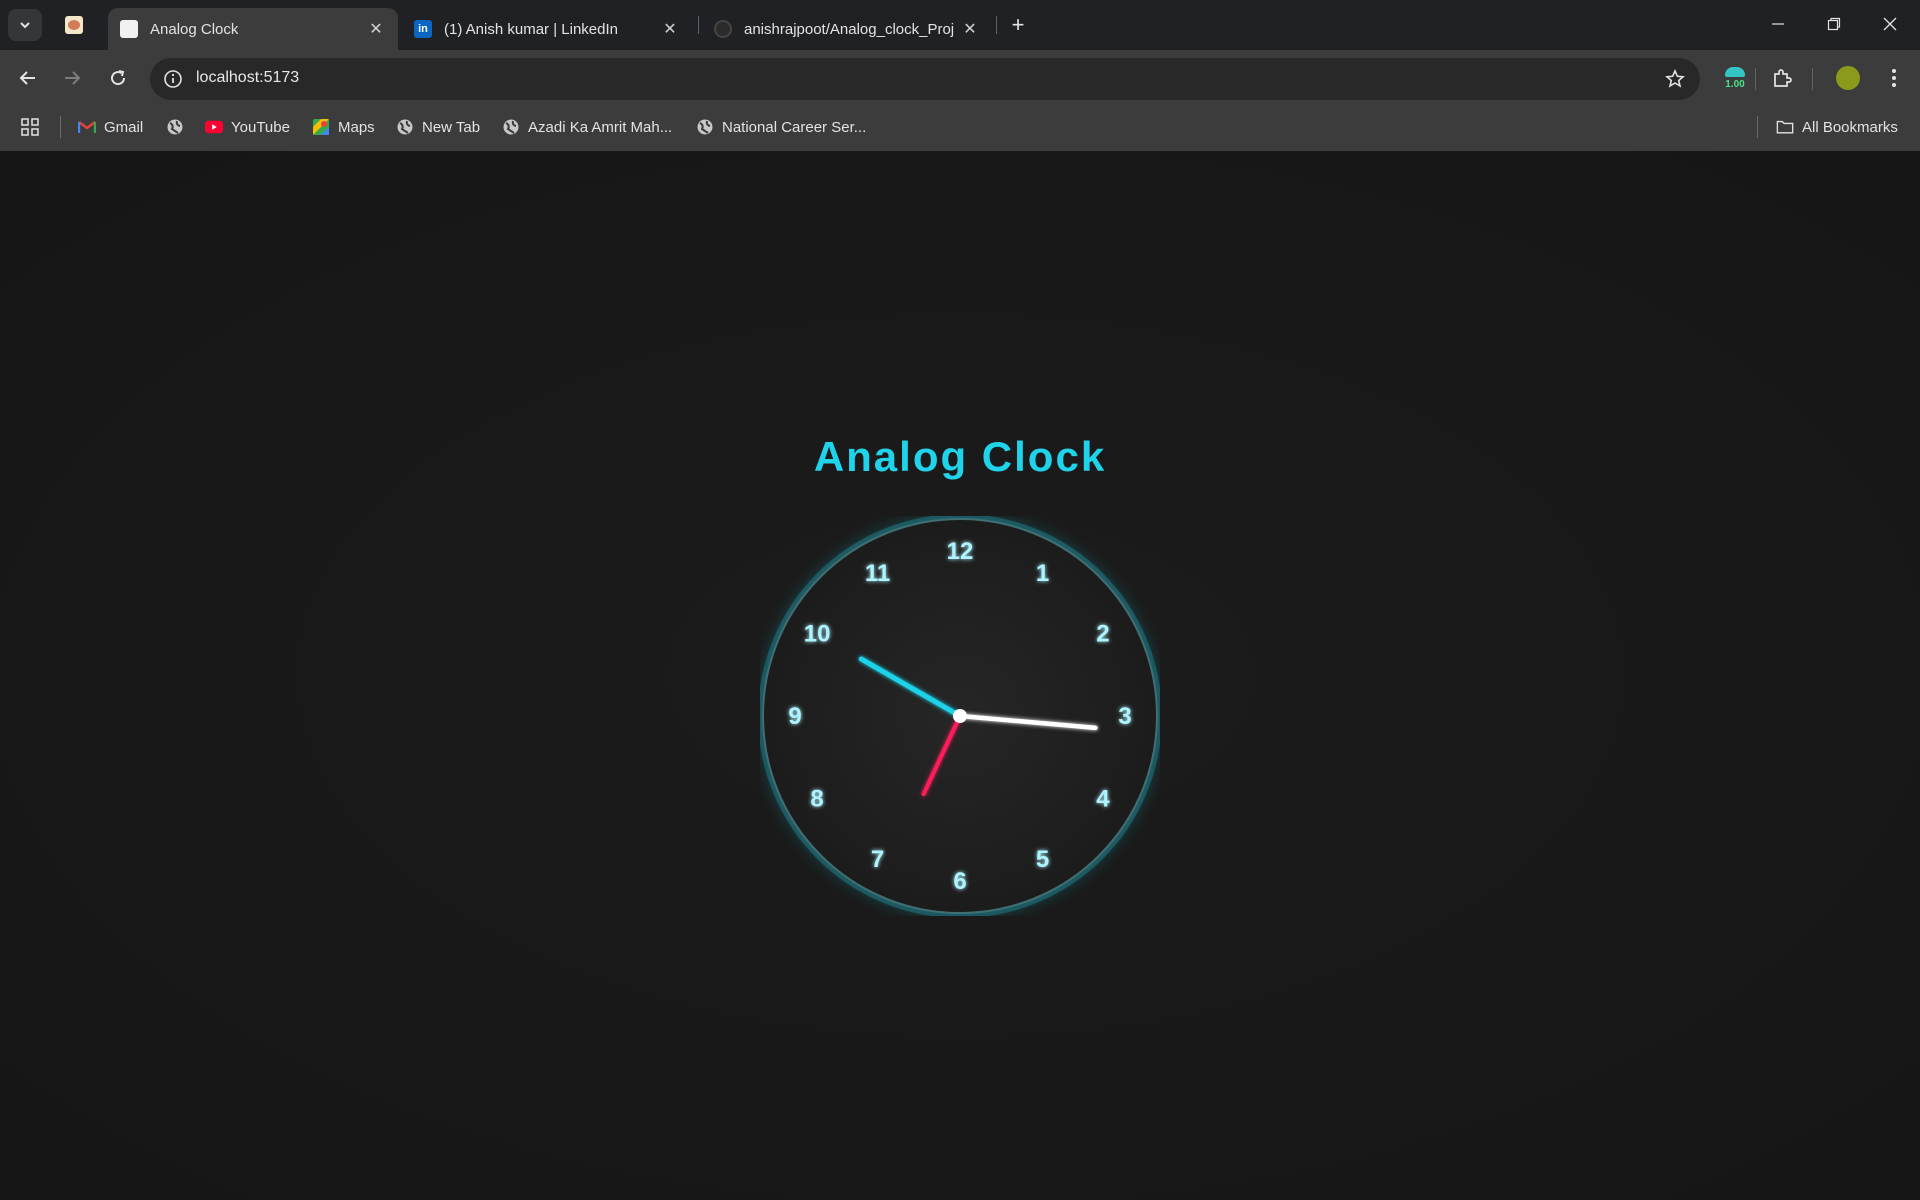  I want to click on youtube-icon, so click(214, 127).